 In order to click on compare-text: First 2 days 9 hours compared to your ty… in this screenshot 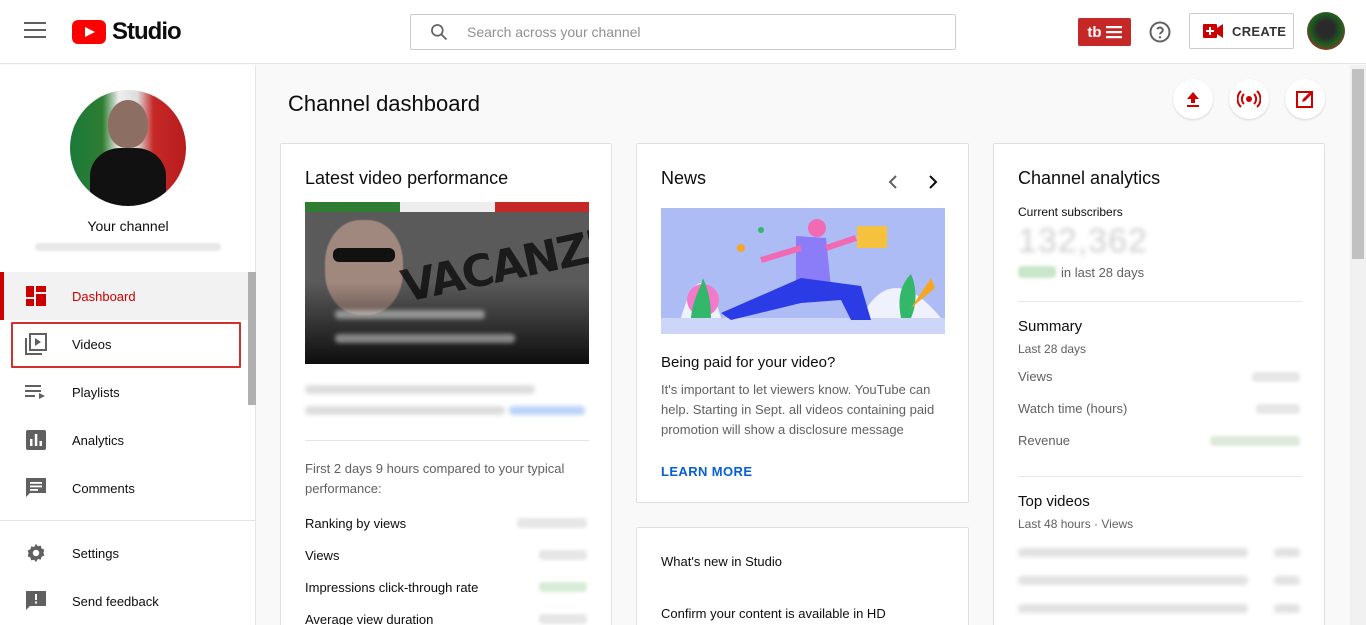, I will do `click(435, 478)`.